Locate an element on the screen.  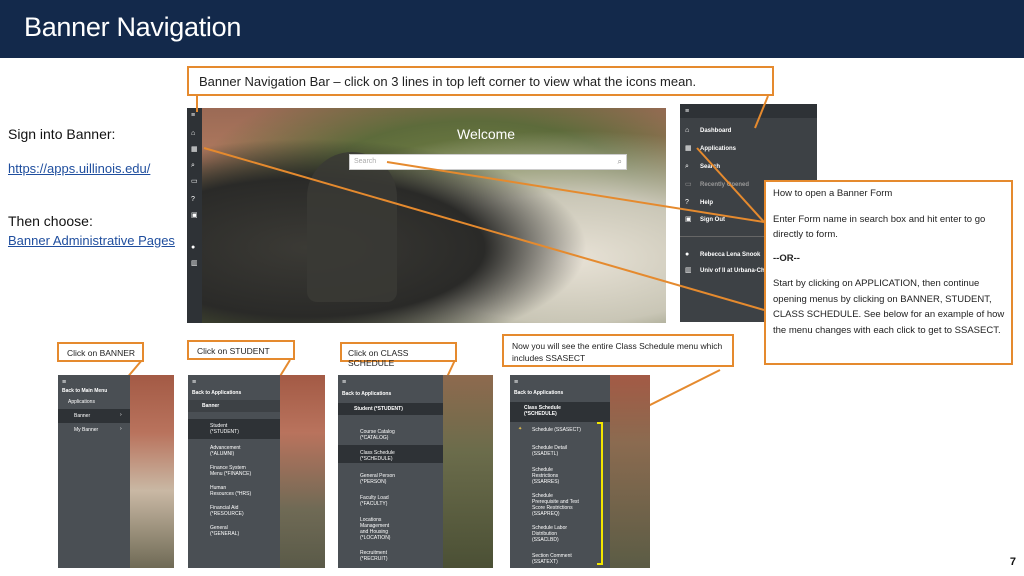
panel2-item-financial-aid: Financial Aid (*RESOURCE) is located at coordinates (227, 511).